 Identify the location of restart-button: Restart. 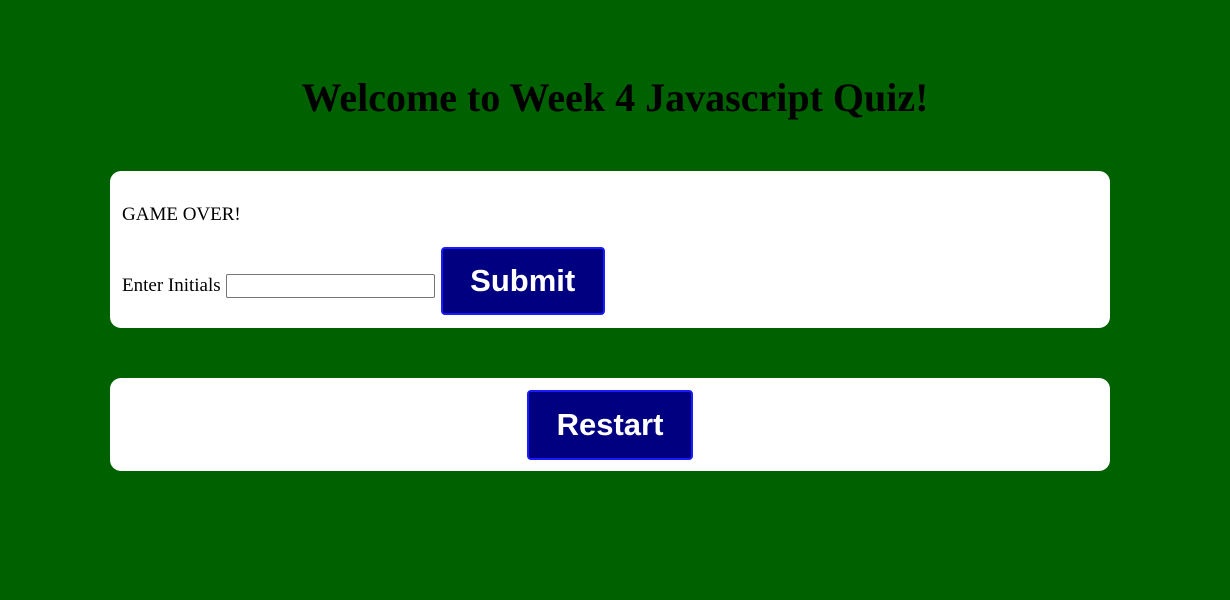
(610, 424).